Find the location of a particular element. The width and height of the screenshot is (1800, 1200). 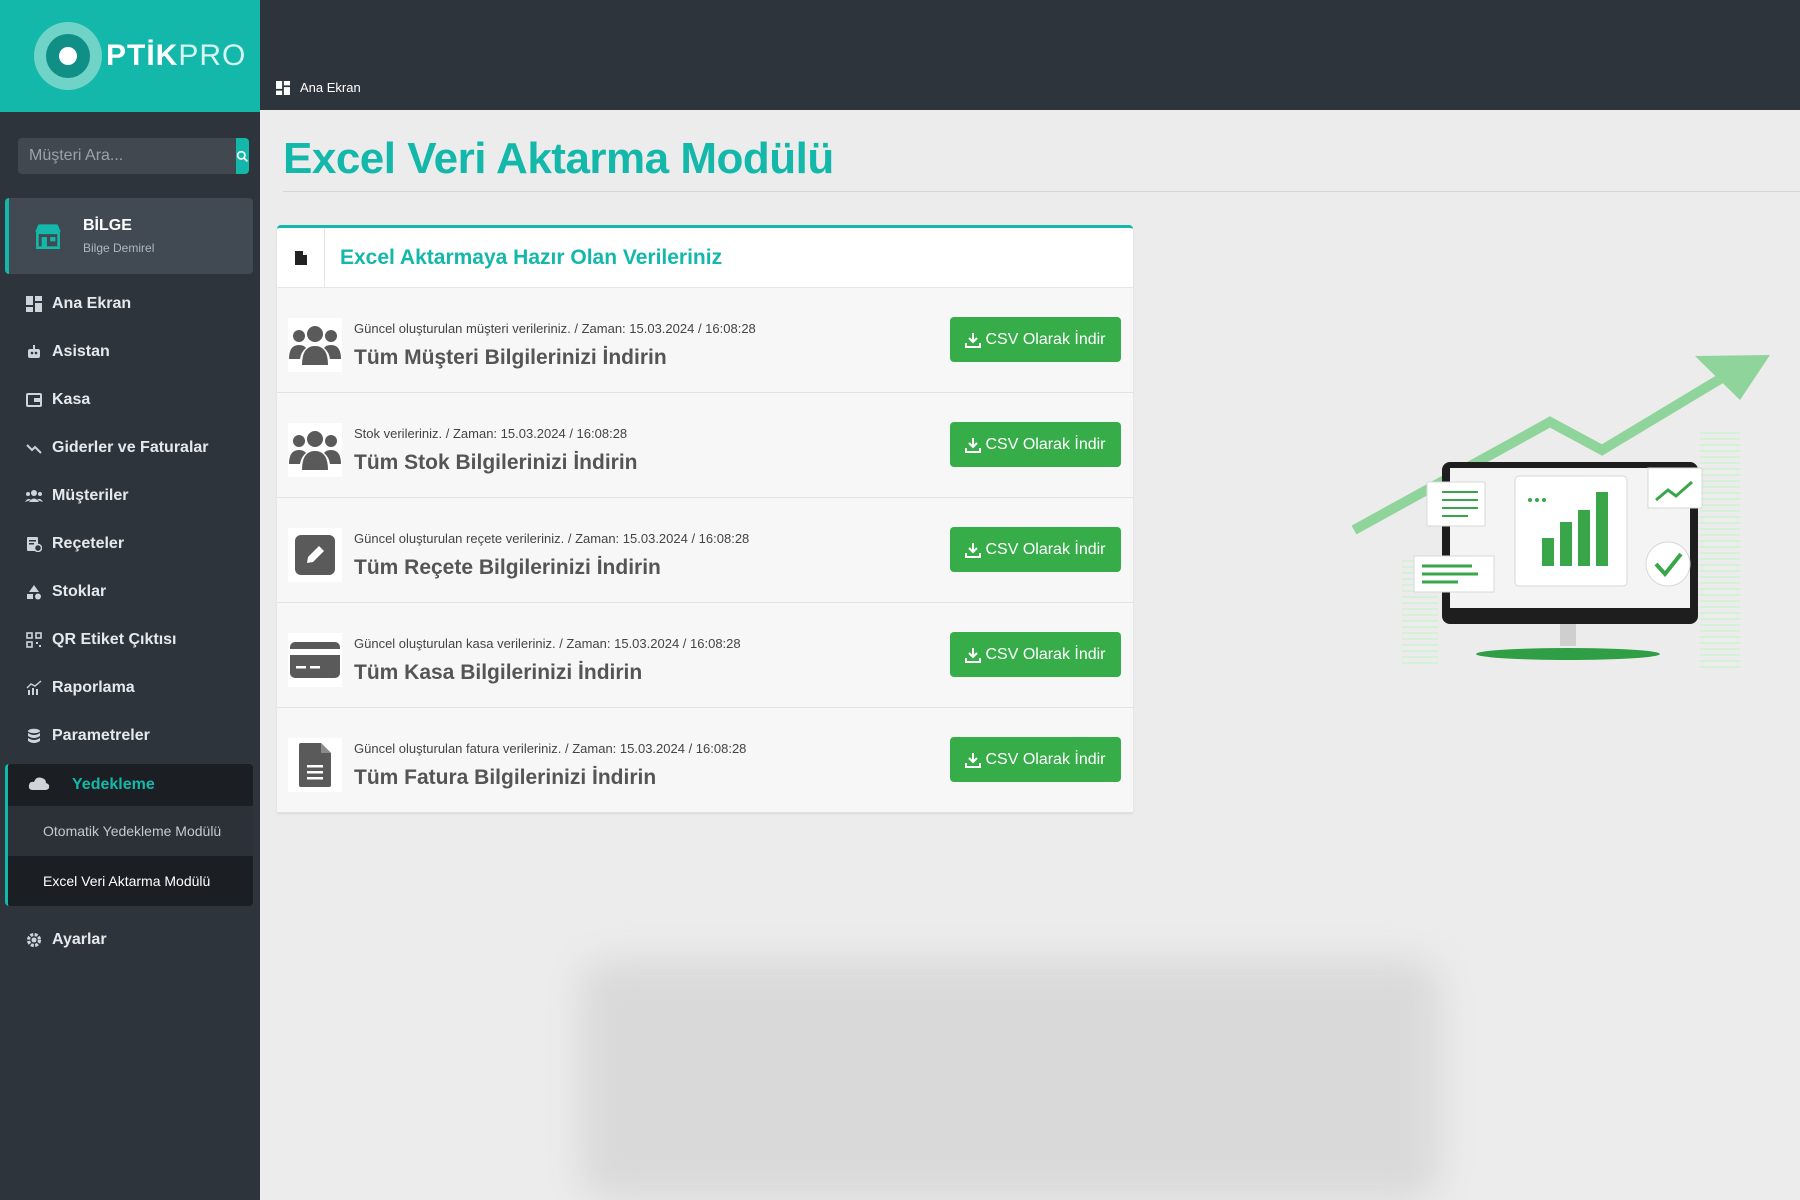

robot-icon is located at coordinates (34, 352).